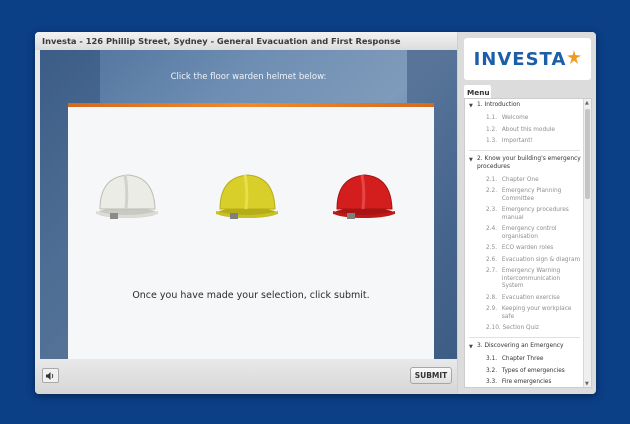 The height and width of the screenshot is (424, 630). What do you see at coordinates (524, 106) in the screenshot?
I see `menu-section-introduction: ▼ 1. Introduction` at bounding box center [524, 106].